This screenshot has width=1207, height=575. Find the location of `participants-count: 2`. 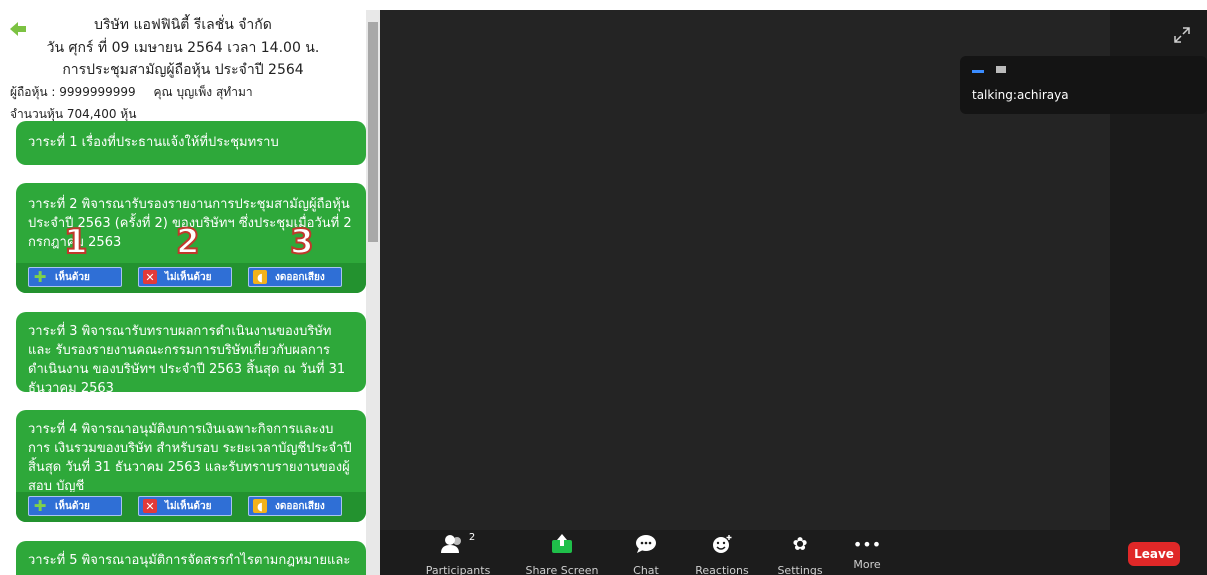

participants-count: 2 is located at coordinates (472, 537).